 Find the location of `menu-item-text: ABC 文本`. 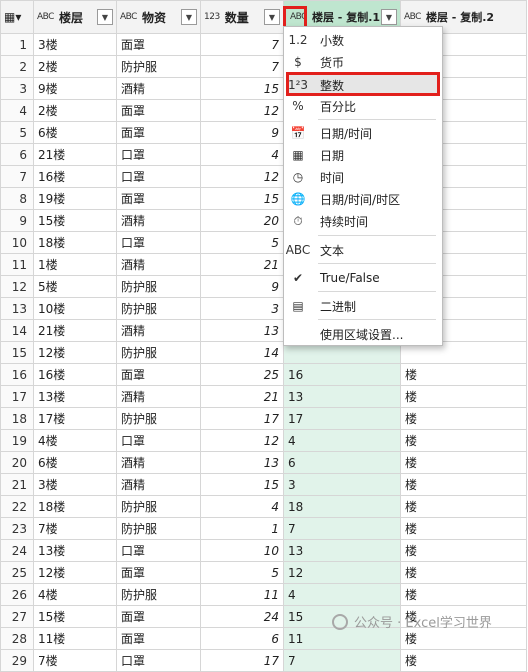

menu-item-text: ABC 文本 is located at coordinates (362, 250).